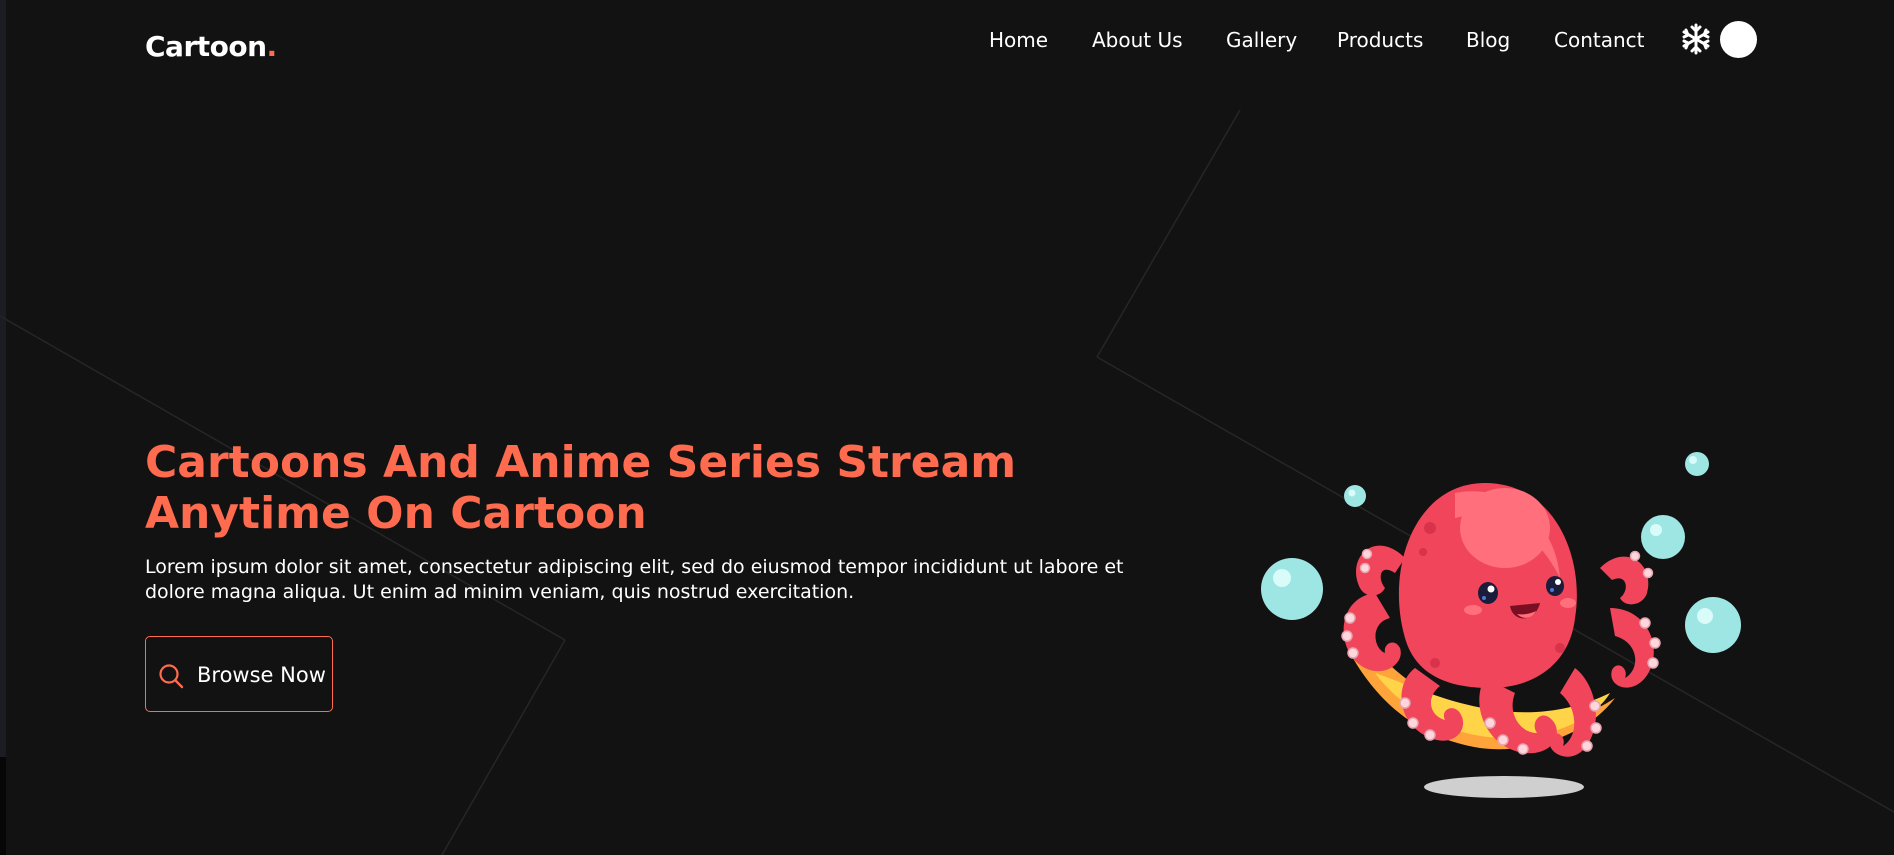 The height and width of the screenshot is (855, 1894). I want to click on nav-home: Home, so click(1018, 40).